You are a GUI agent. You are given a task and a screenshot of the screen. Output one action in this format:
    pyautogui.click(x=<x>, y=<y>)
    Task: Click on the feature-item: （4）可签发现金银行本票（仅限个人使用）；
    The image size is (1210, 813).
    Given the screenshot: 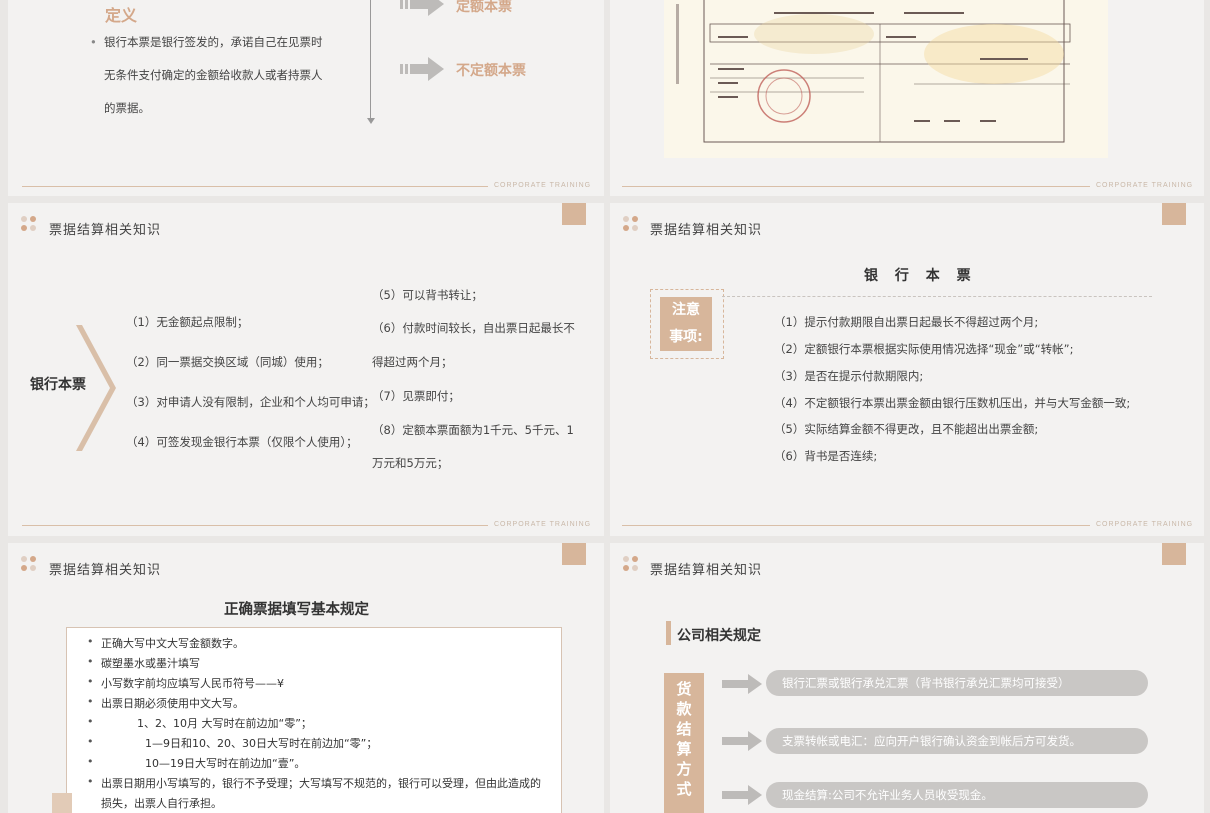 What is the action you would take?
    pyautogui.click(x=242, y=442)
    